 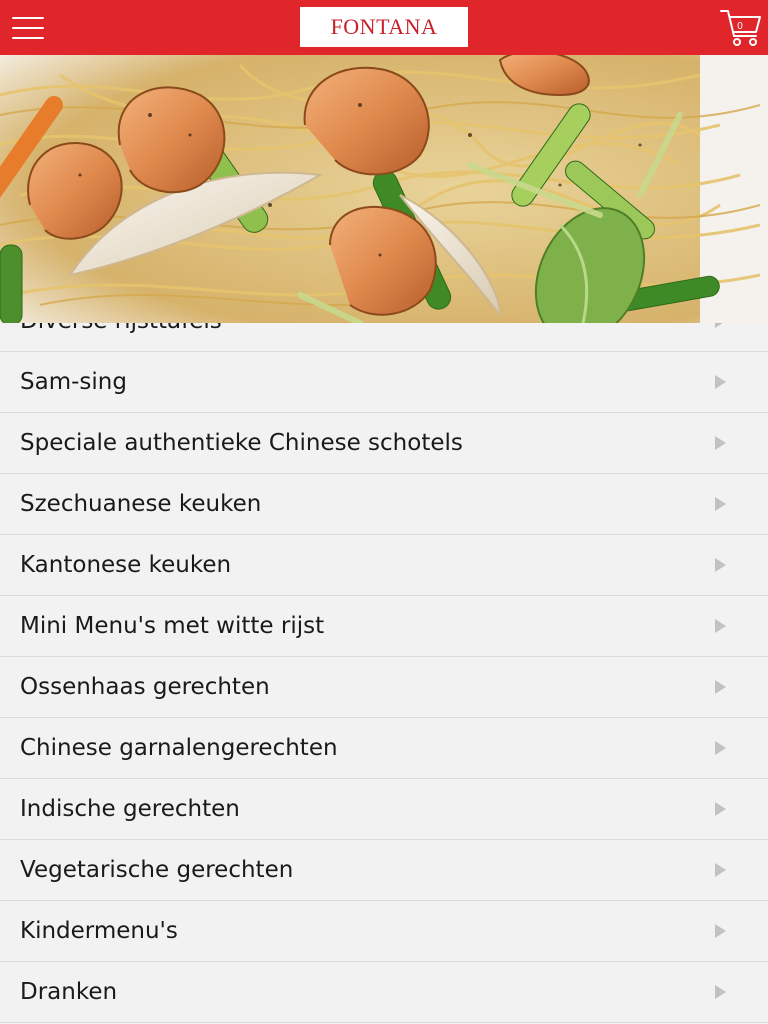 I want to click on top-bar: FONTANA 0, so click(x=384, y=27).